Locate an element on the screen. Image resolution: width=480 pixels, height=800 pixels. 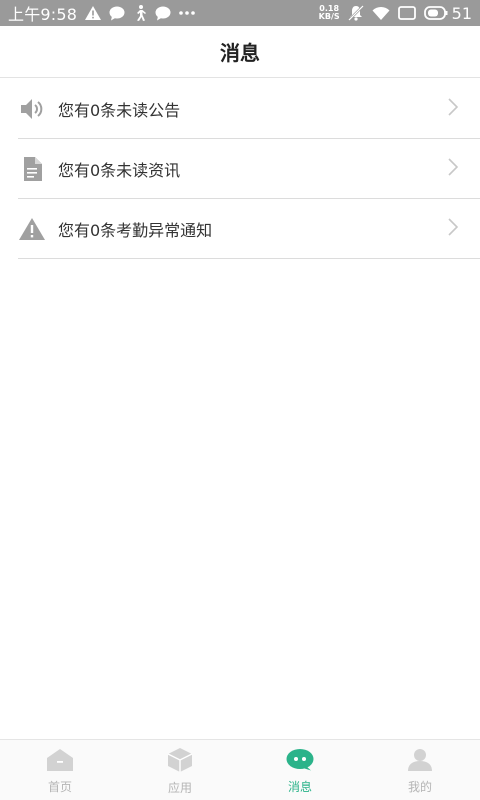
screen-icon is located at coordinates (406, 13).